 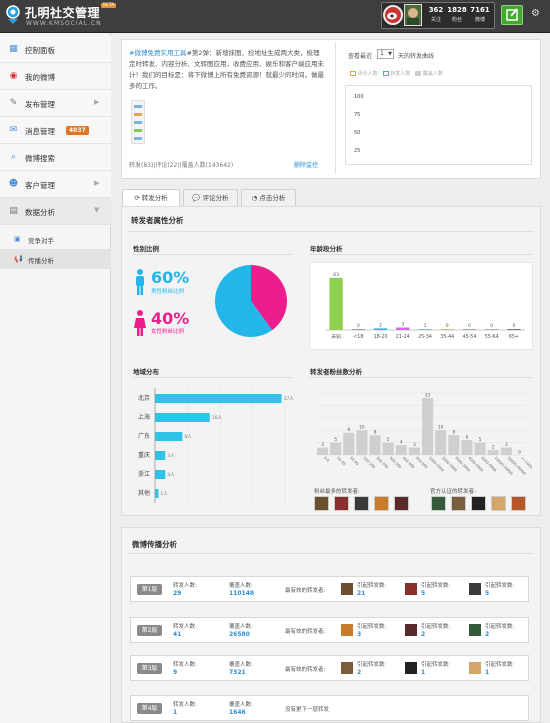 What do you see at coordinates (353, 73) in the screenshot?
I see `legend-swatch-comments` at bounding box center [353, 73].